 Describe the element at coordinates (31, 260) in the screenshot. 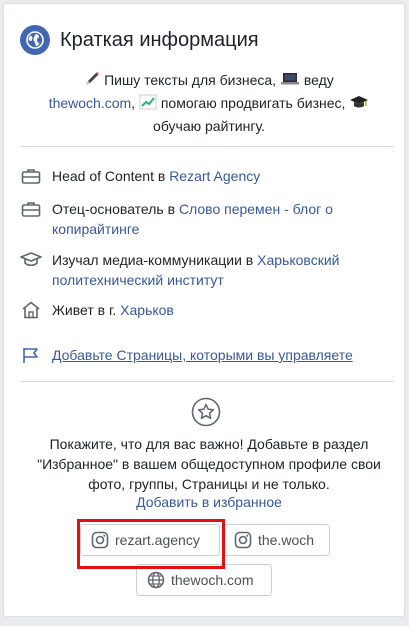

I see `graduation-cap-icon` at that location.